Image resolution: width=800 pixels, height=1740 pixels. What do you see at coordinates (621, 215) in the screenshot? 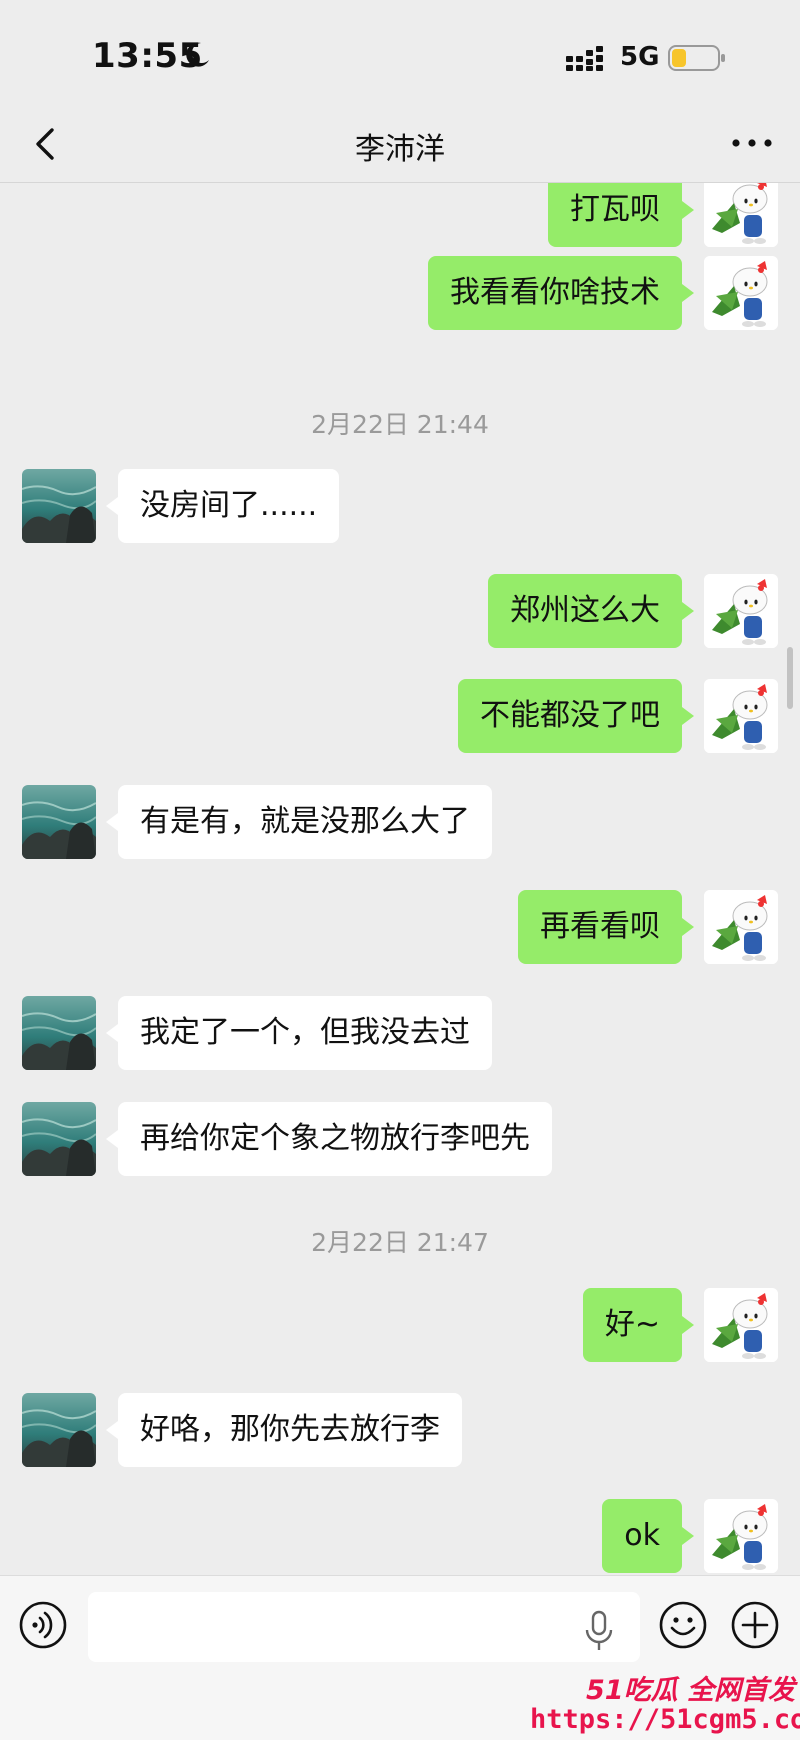
I see `message-bubble-outgoing: 打瓦呗` at bounding box center [621, 215].